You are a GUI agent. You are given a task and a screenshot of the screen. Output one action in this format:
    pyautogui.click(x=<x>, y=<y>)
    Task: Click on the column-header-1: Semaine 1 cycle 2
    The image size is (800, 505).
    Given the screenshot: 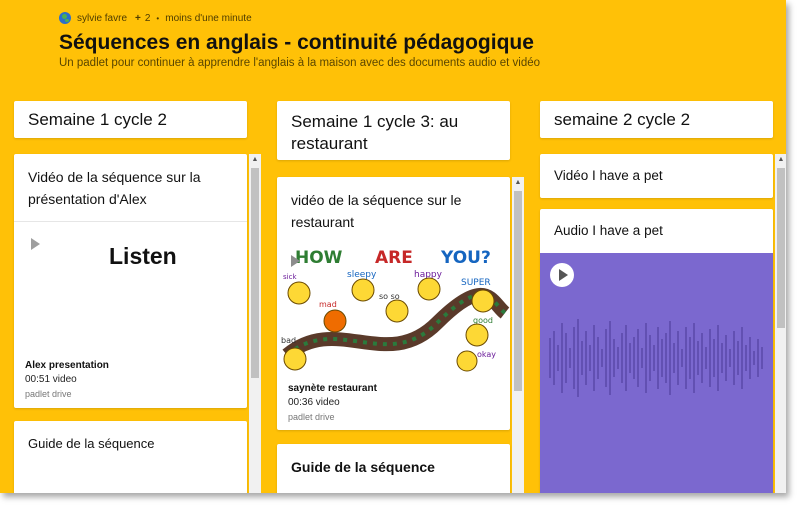 What is the action you would take?
    pyautogui.click(x=130, y=119)
    